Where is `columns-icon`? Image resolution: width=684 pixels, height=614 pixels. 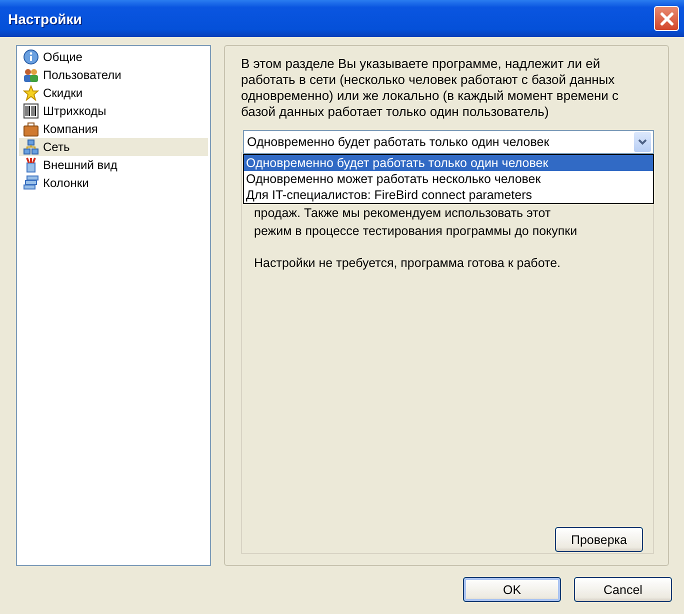 columns-icon is located at coordinates (31, 183).